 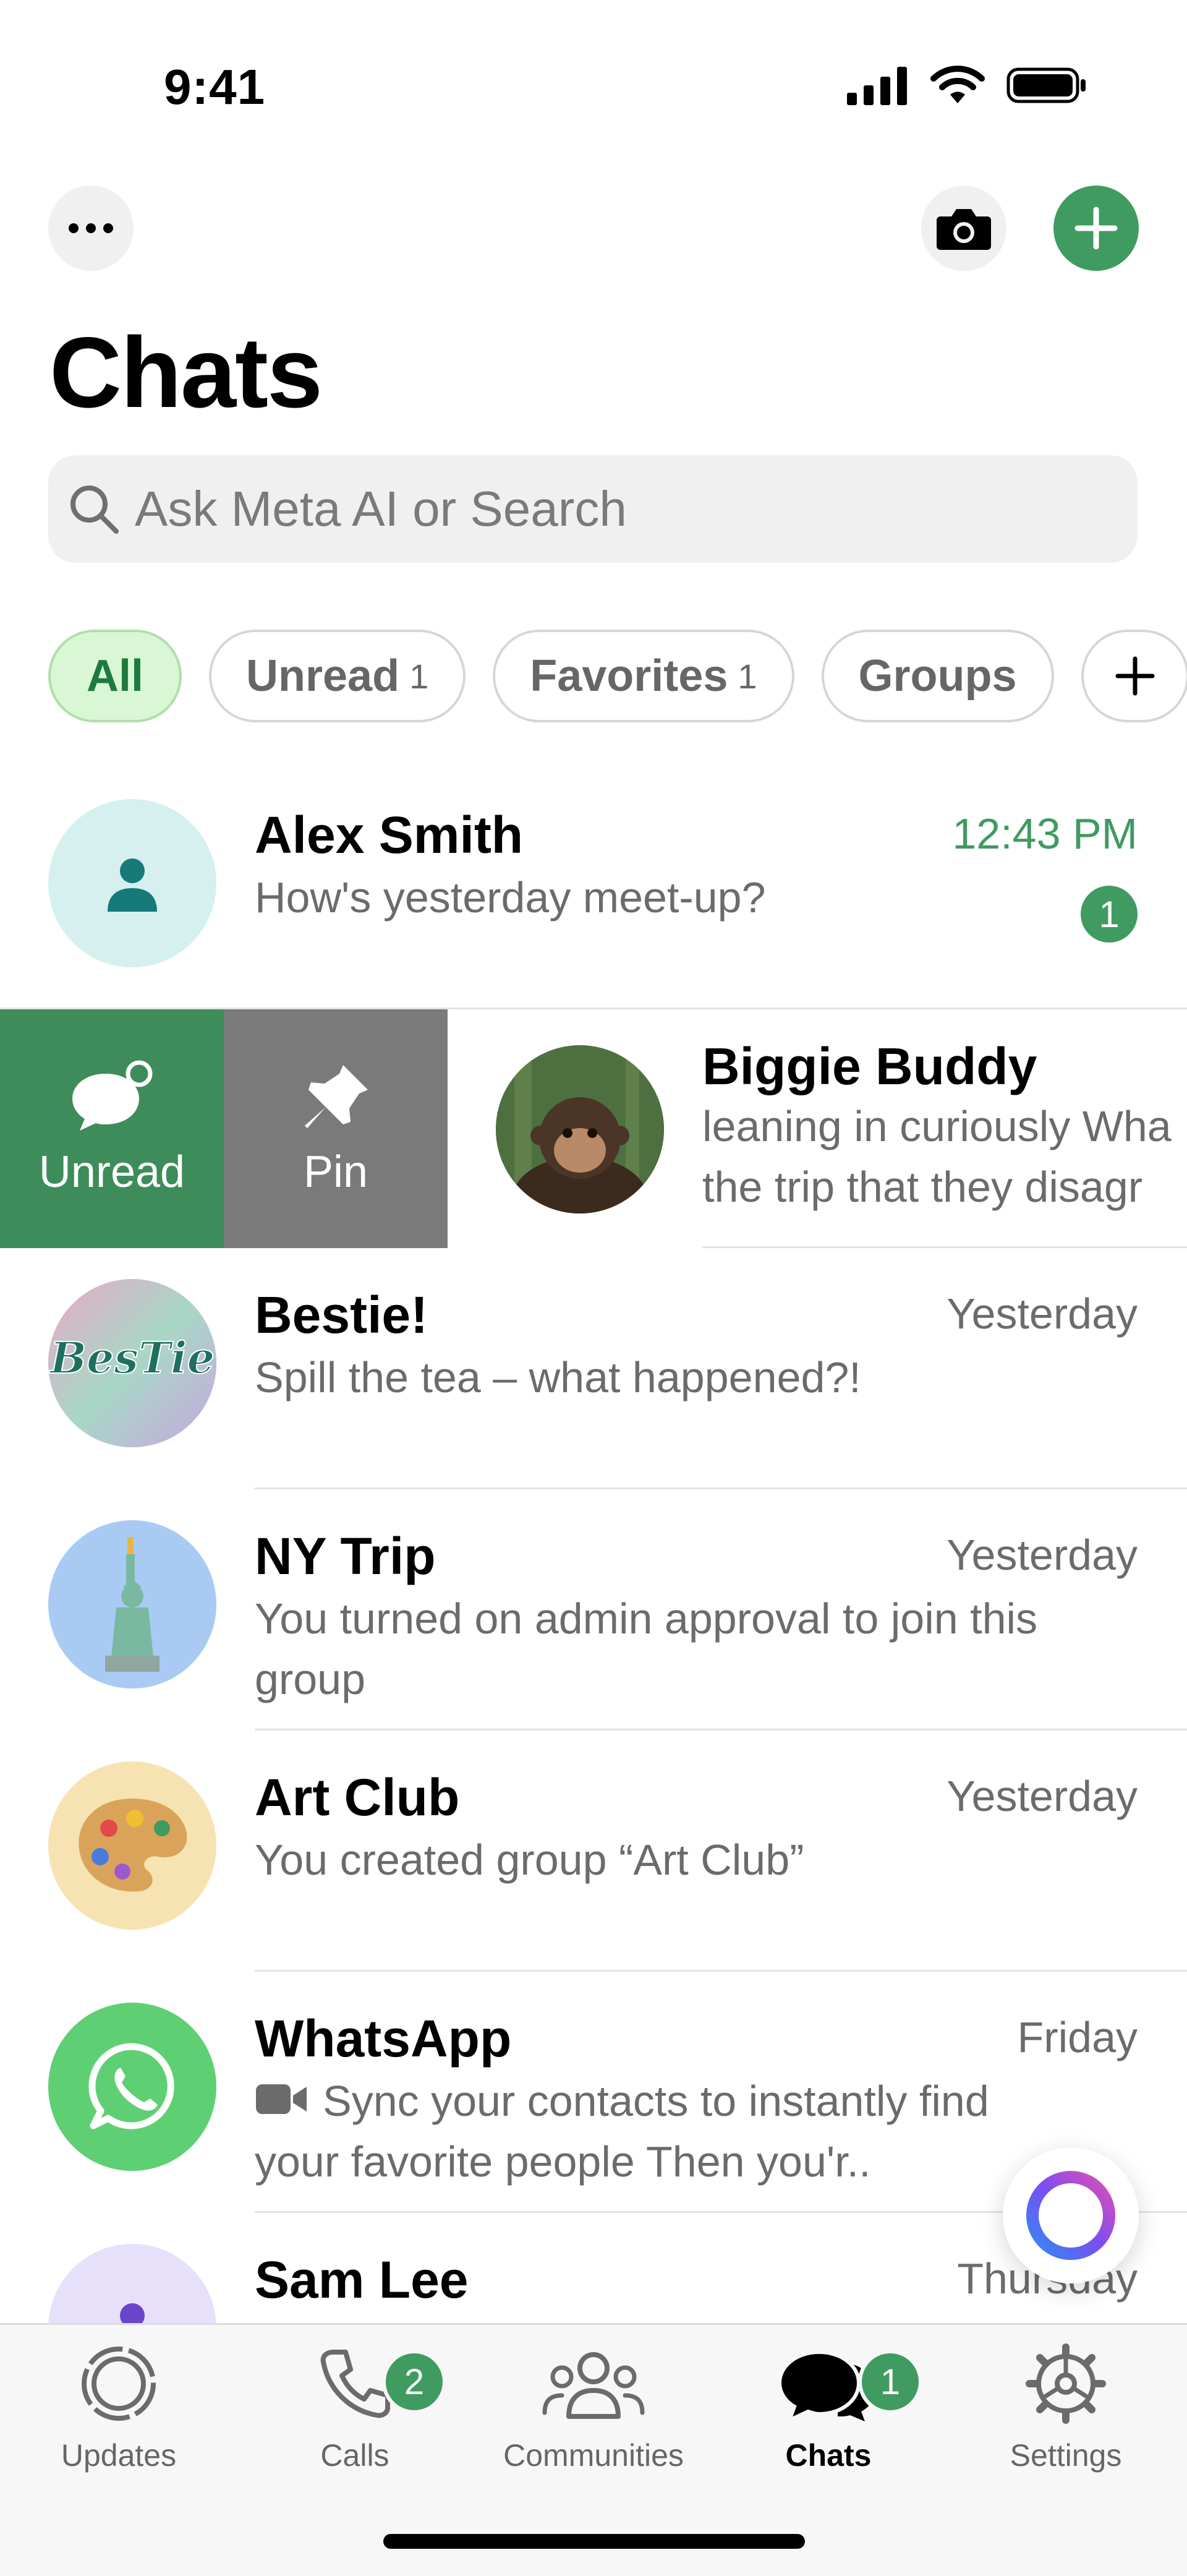 I want to click on tab-label: Settings, so click(x=1066, y=2456).